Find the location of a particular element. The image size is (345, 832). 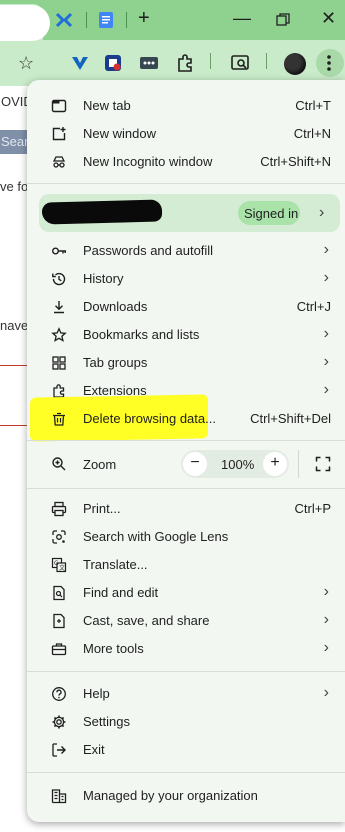

incognito-icon is located at coordinates (59, 162).